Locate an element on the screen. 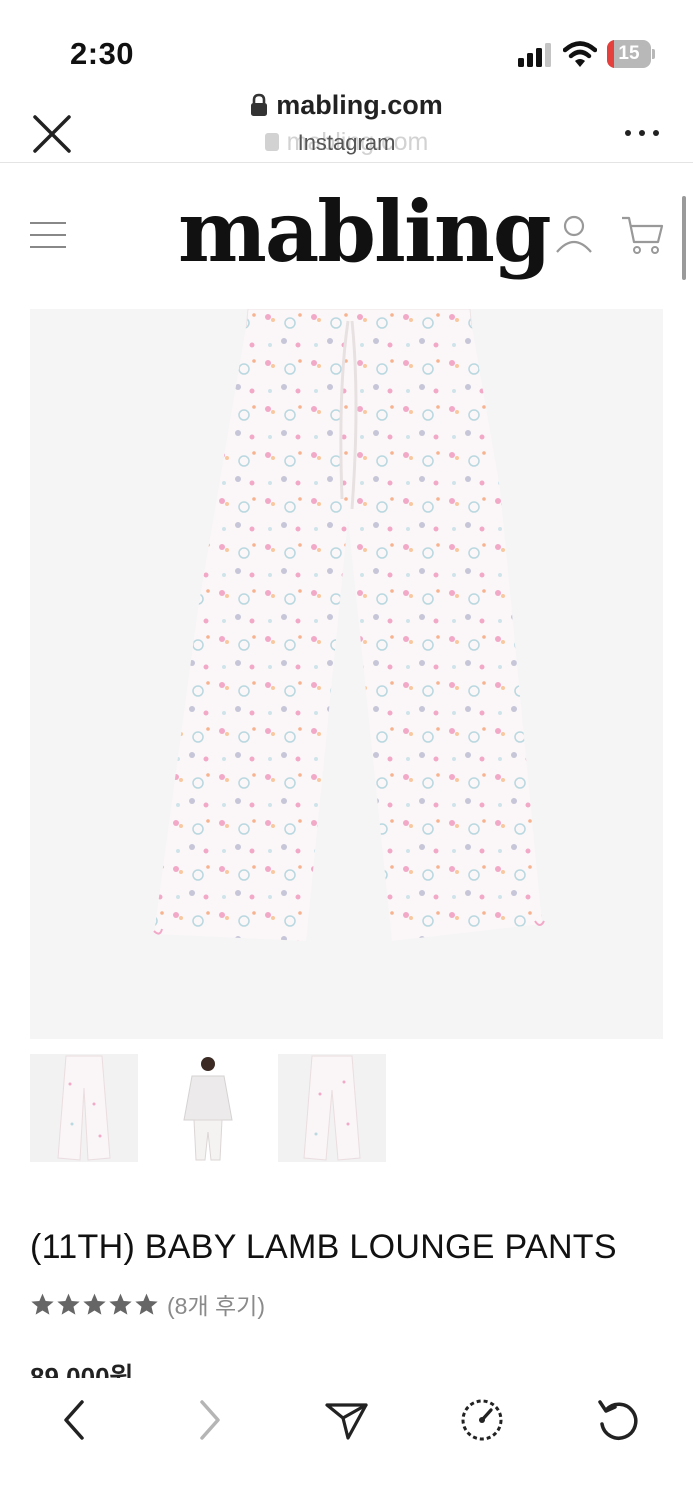  rating-stars is located at coordinates (94, 1304).